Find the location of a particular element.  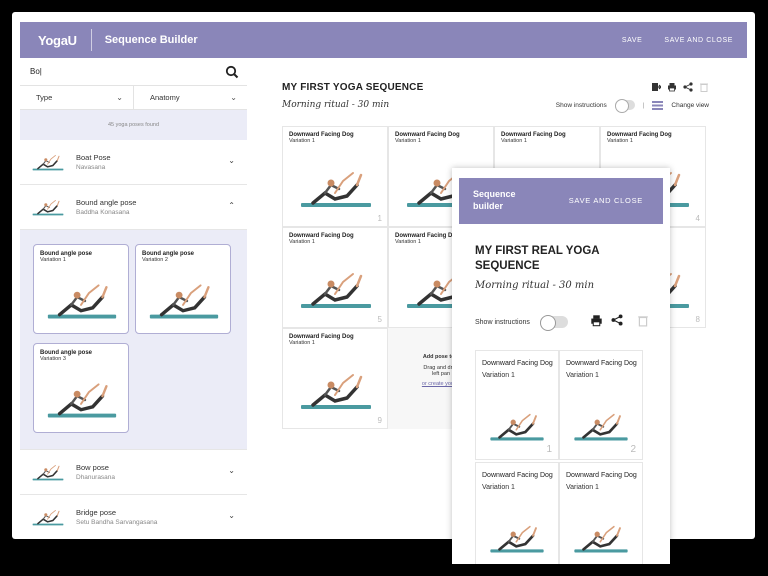

sequence-card: Downward Facing Dog Variation 1 5 is located at coordinates (335, 277).